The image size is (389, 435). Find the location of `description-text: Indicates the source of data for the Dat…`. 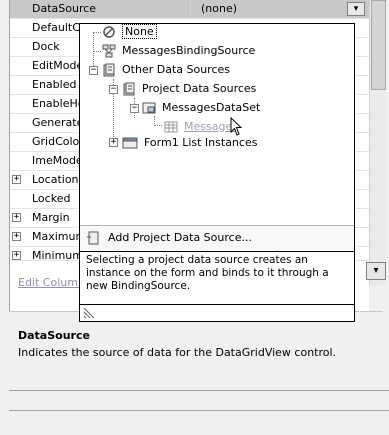

description-text: Indicates the source of data for the Dat… is located at coordinates (177, 352).